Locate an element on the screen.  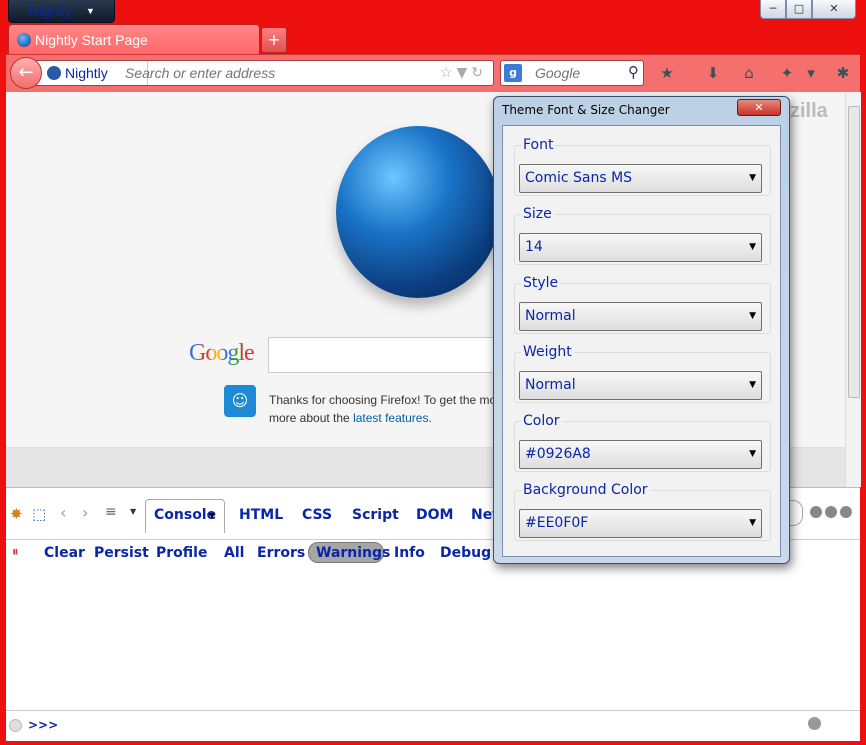
clear-button: Clear is located at coordinates (64, 553).